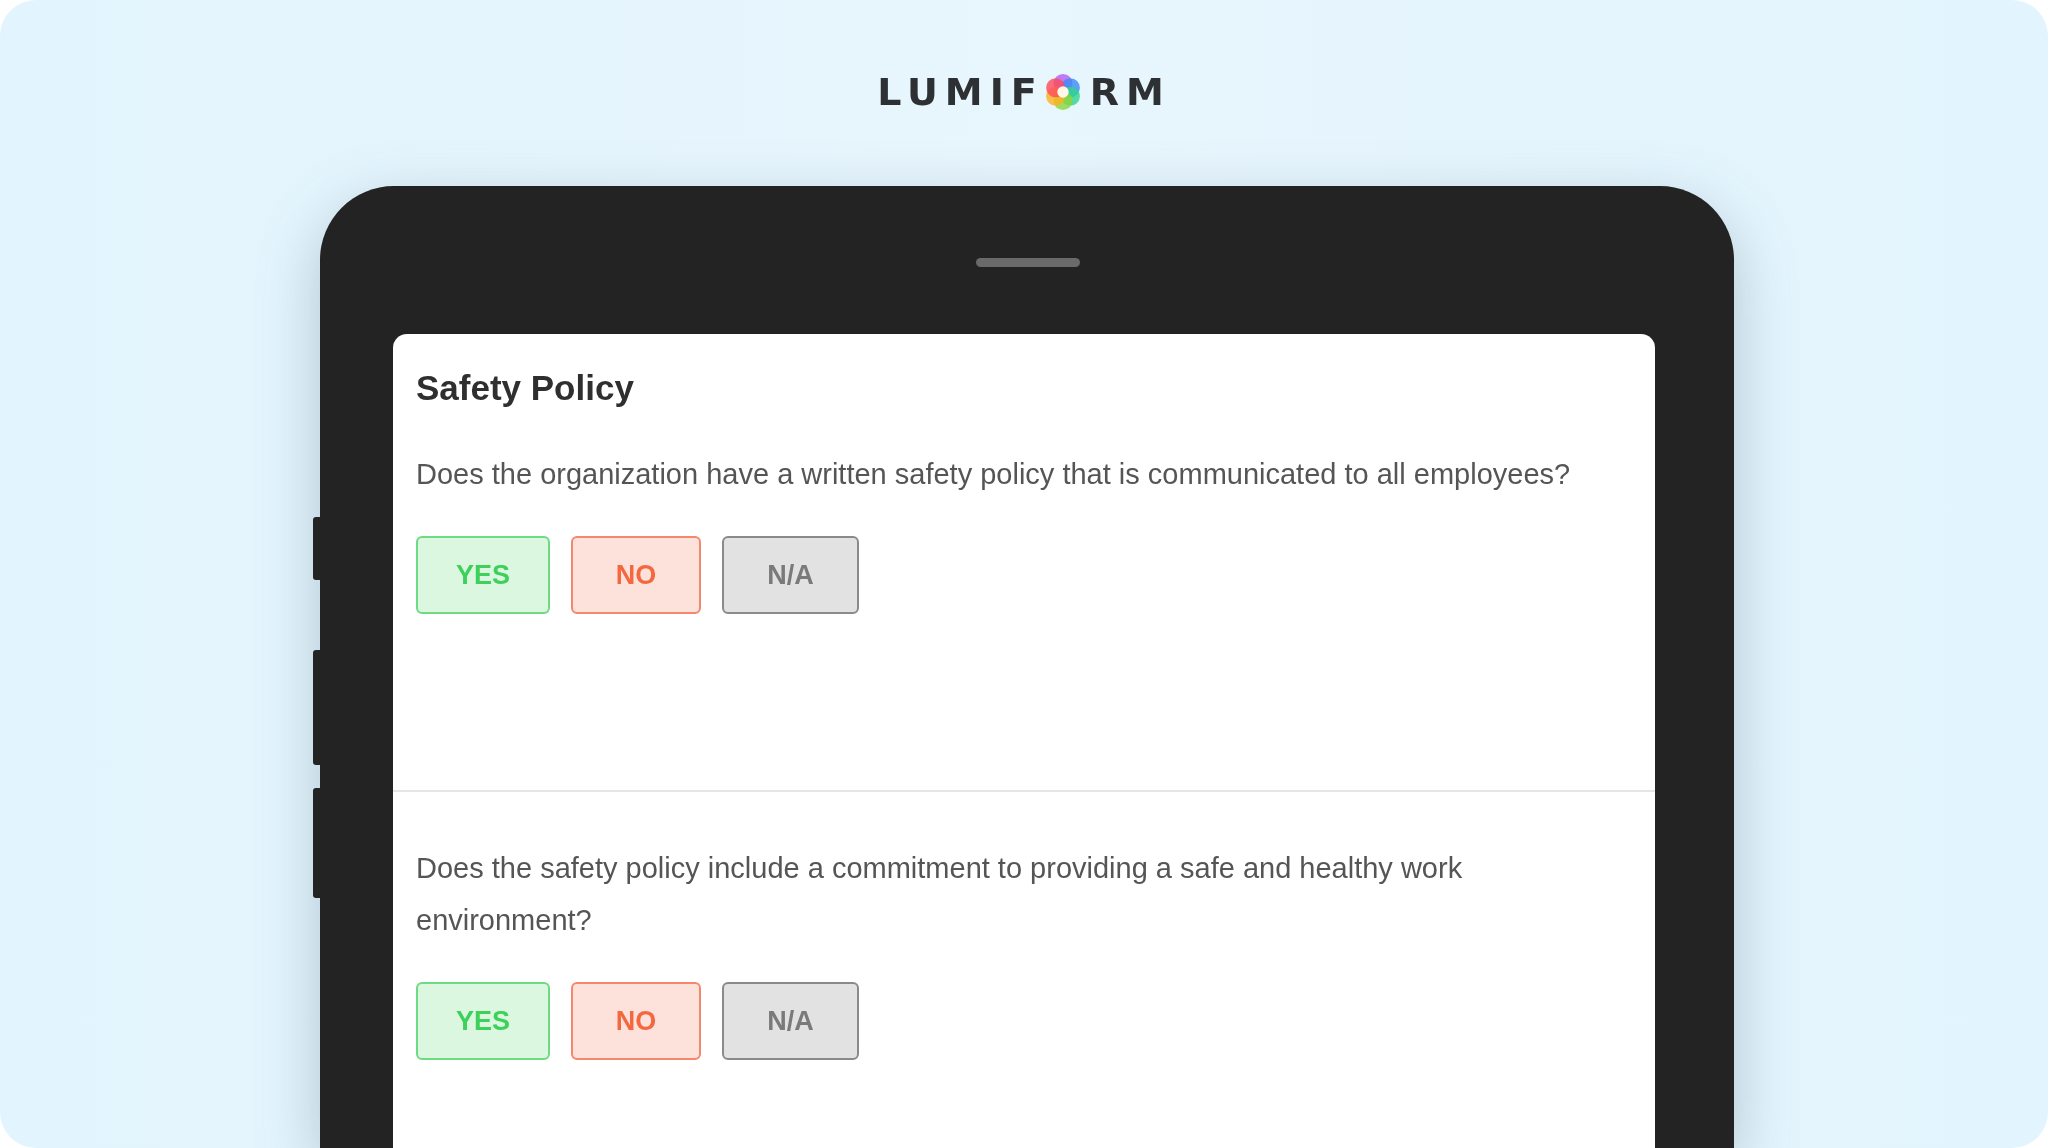 This screenshot has width=2048, height=1148. Describe the element at coordinates (525, 388) in the screenshot. I see `section-title: Safety Policy` at that location.